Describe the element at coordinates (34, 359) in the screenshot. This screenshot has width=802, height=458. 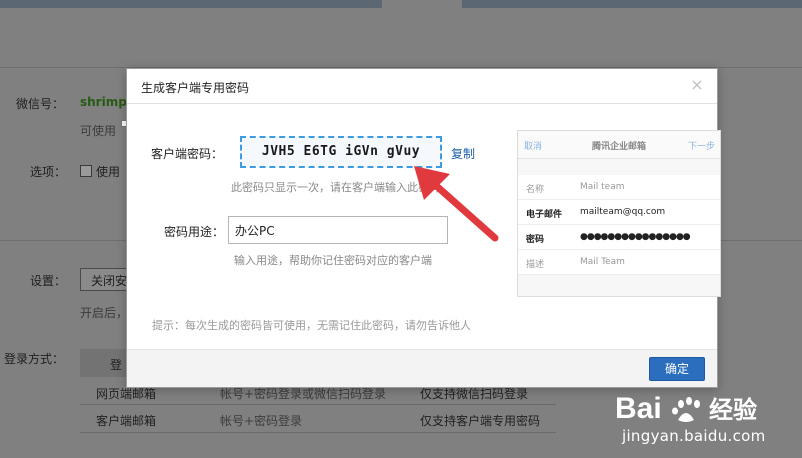
I see `login-label: 登录方式：` at that location.